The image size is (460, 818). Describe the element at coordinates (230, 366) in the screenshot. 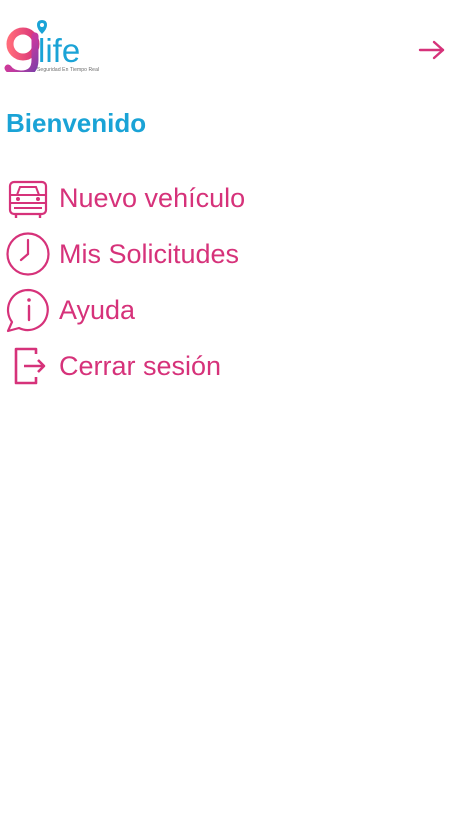

I see `menu-item-logout: Cerrar sesión` at that location.